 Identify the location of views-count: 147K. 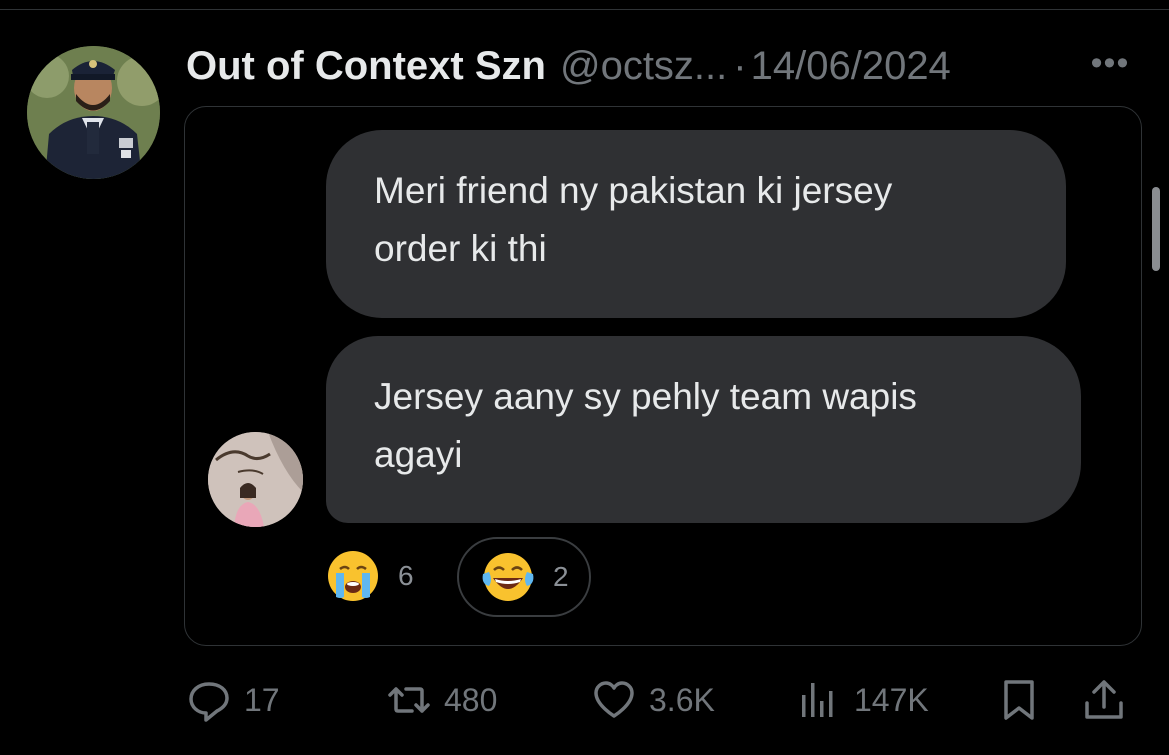
(891, 699).